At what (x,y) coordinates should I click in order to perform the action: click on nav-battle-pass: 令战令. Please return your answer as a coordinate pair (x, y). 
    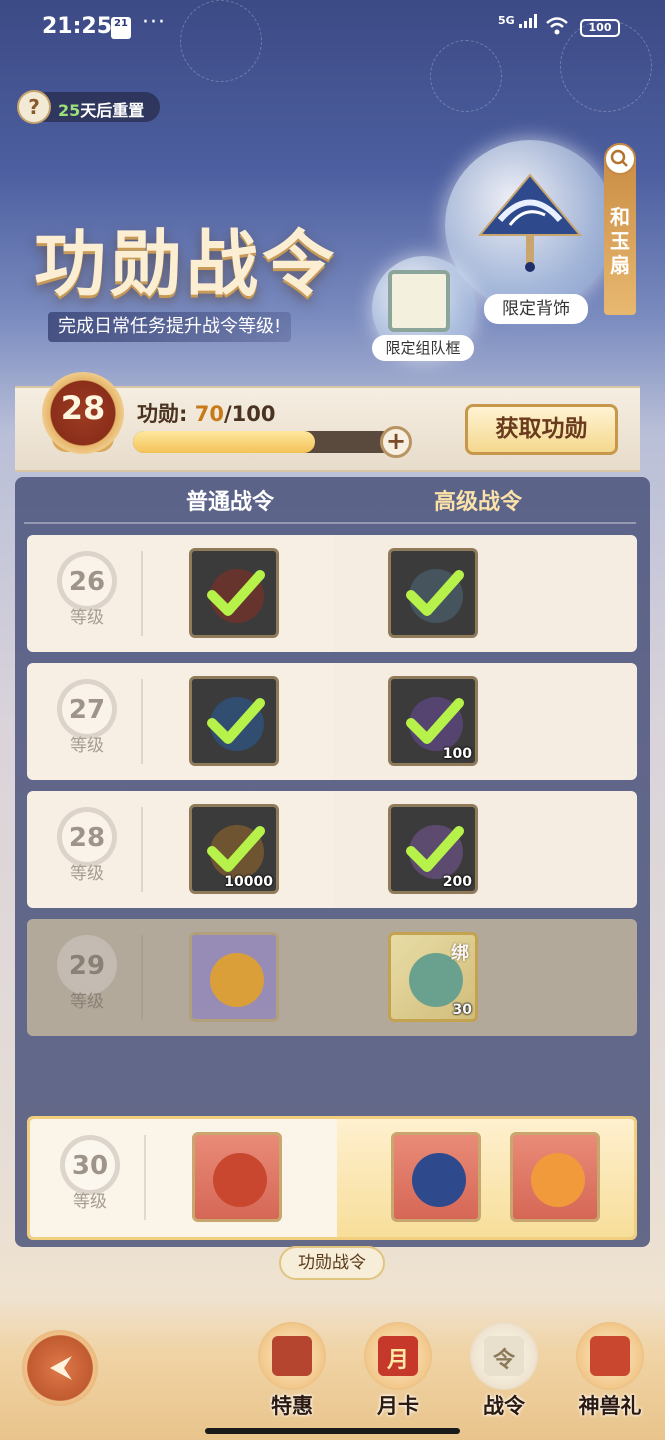
    Looking at the image, I should click on (504, 1372).